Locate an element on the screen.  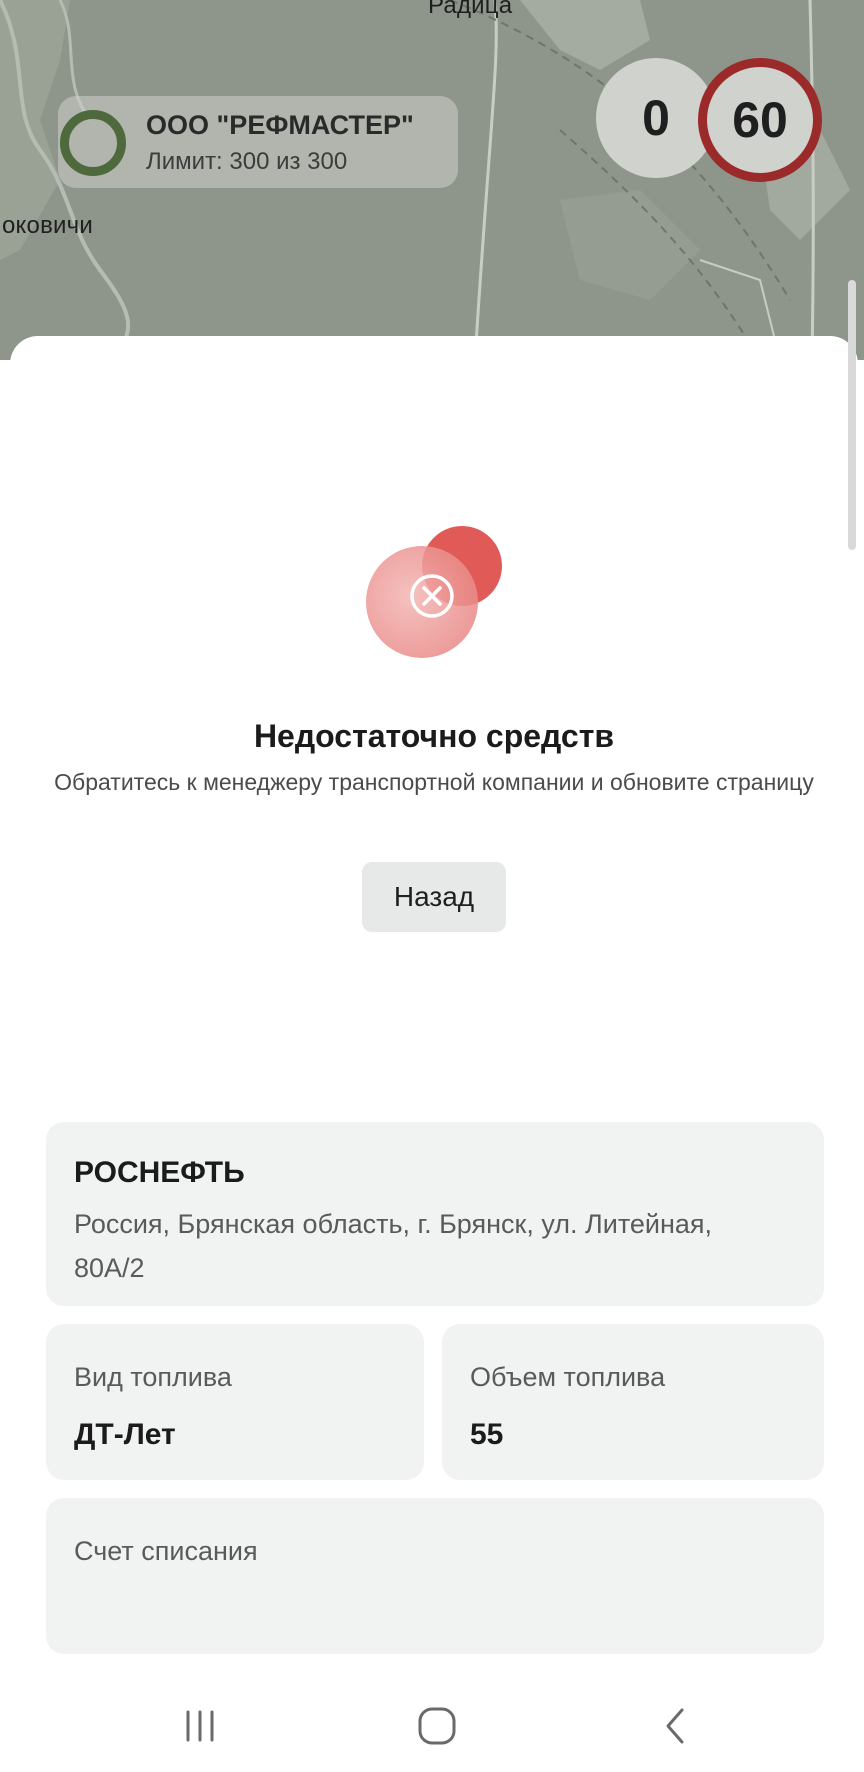
home-button is located at coordinates (437, 1726).